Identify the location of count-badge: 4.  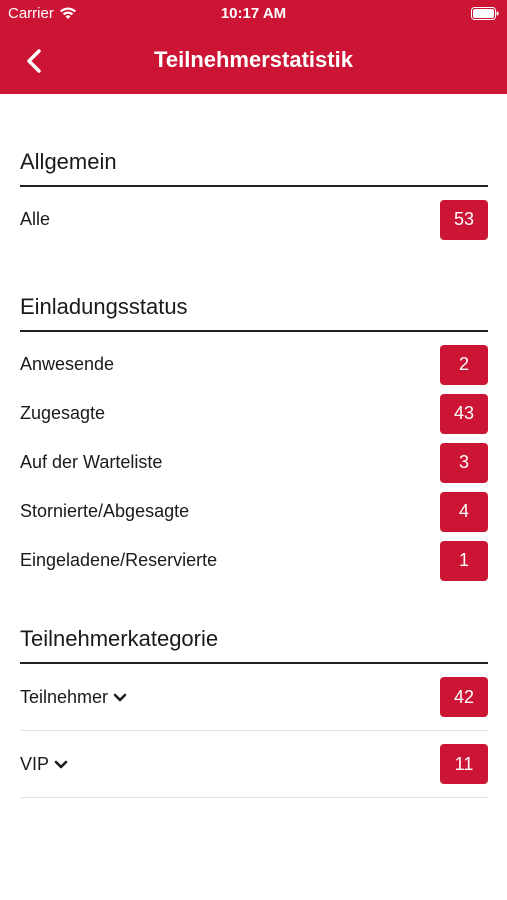
(464, 511).